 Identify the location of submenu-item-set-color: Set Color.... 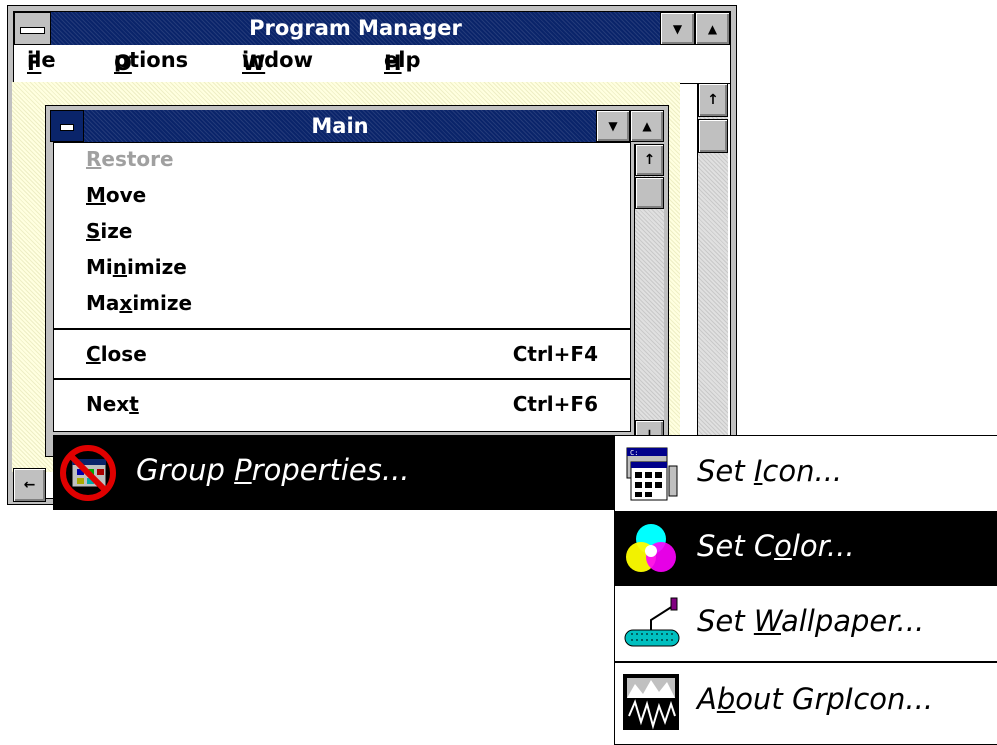
(806, 548).